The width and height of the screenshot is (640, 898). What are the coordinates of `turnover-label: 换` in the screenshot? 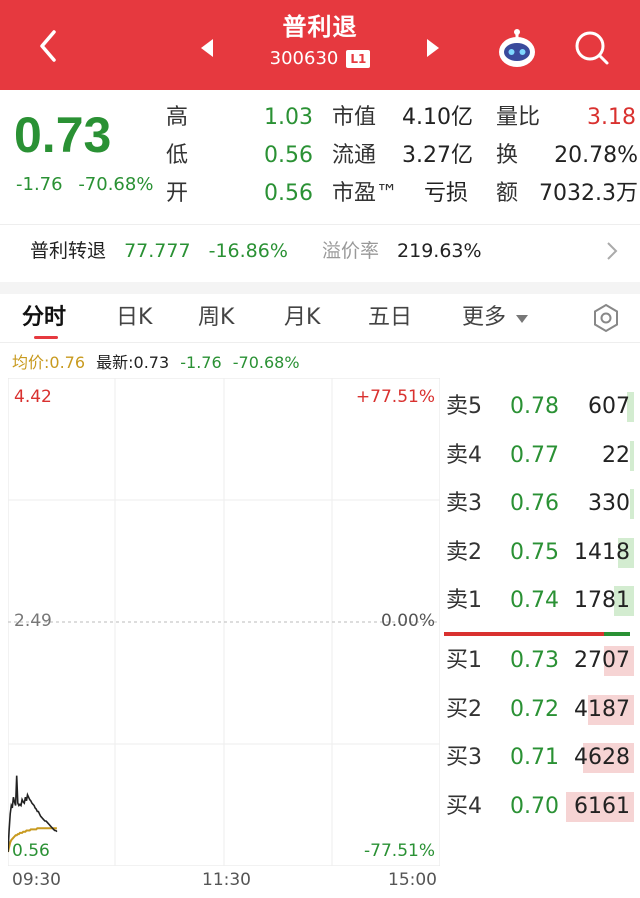 It's located at (507, 155).